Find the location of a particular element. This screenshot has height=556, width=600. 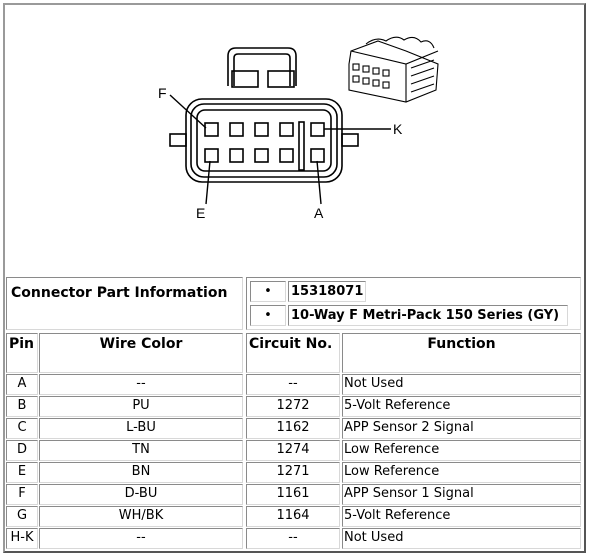

wire-color-cell: WH/BK is located at coordinates (141, 516).